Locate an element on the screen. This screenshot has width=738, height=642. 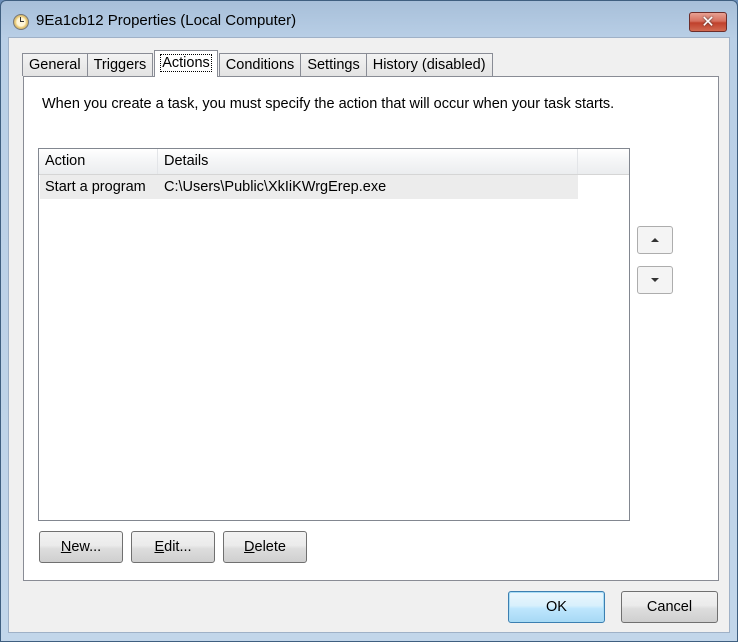
cell-action: Start a program is located at coordinates (95, 187).